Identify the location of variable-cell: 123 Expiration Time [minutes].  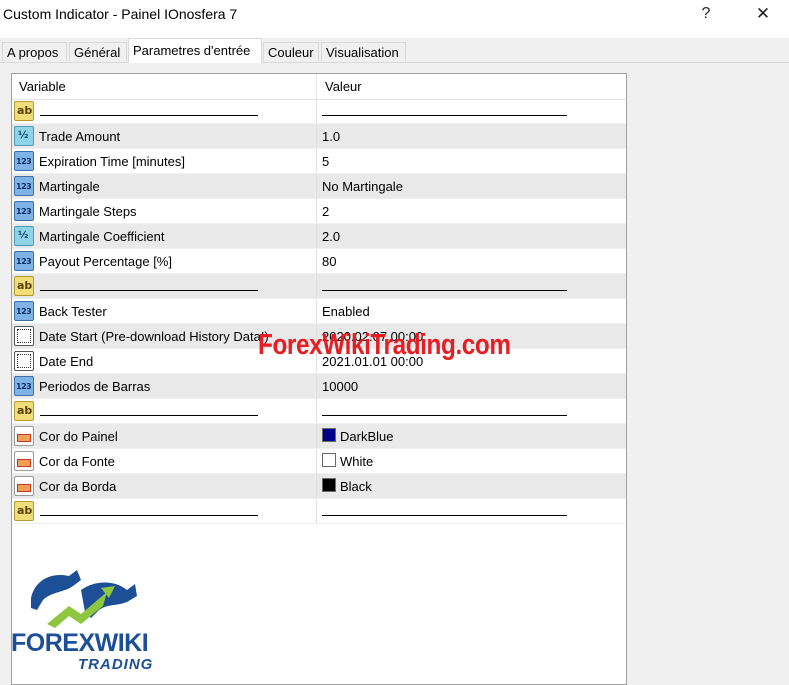
(164, 161).